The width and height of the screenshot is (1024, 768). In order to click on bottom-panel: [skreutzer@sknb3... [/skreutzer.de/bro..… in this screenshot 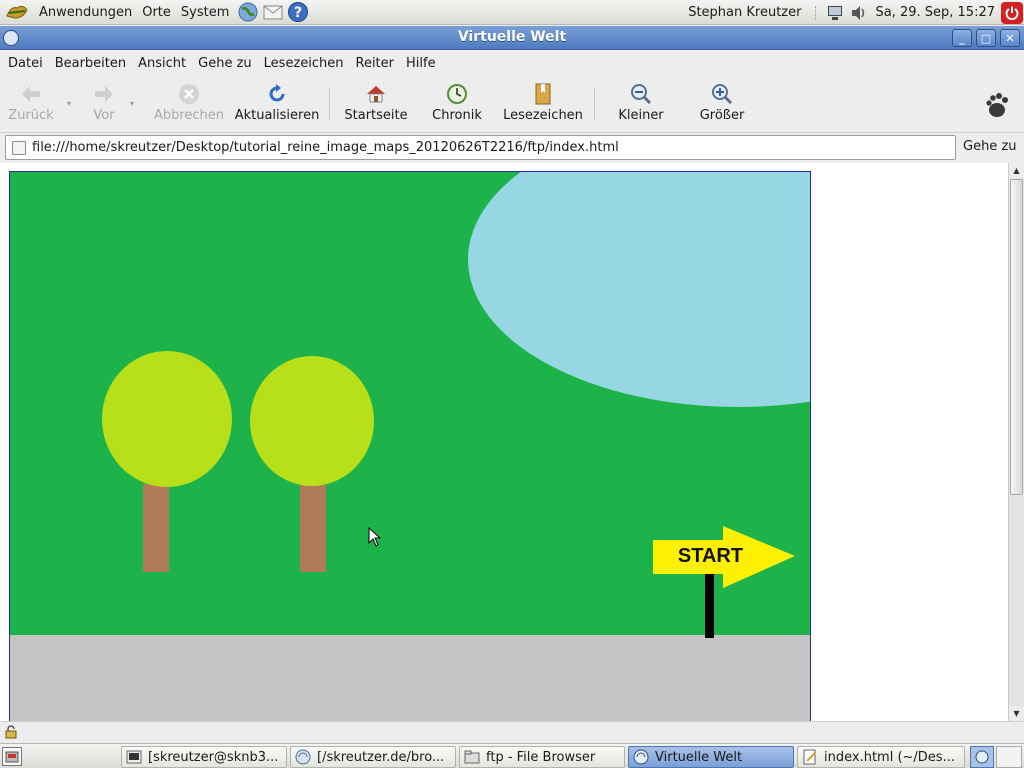, I will do `click(512, 755)`.